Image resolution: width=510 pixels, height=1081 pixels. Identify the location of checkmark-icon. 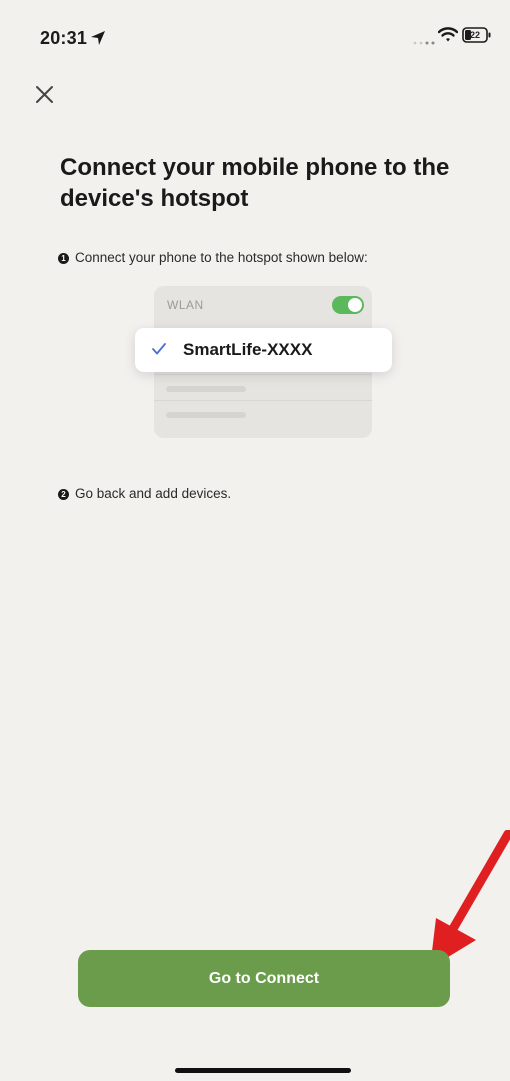
(159, 349).